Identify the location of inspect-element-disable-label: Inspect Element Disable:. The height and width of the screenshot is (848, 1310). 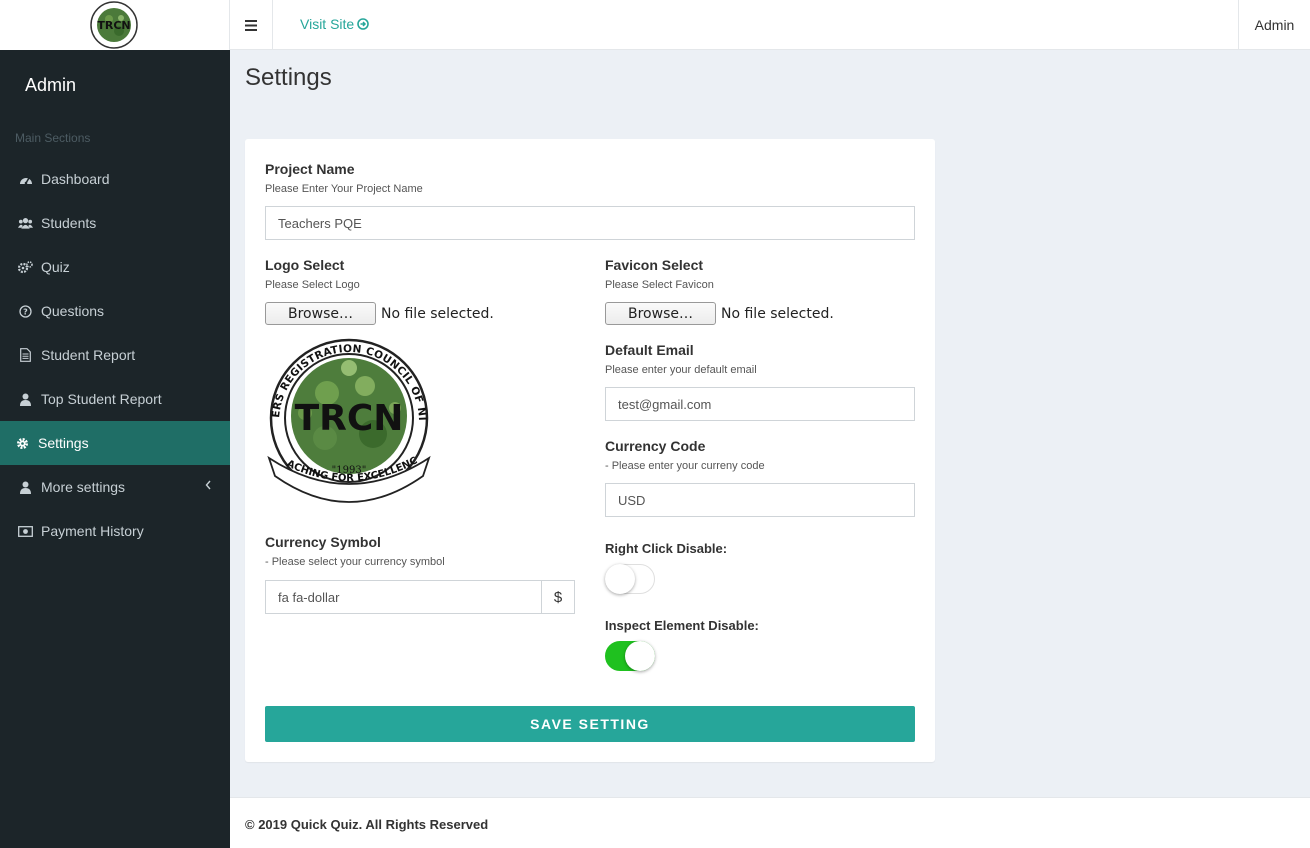
(682, 625).